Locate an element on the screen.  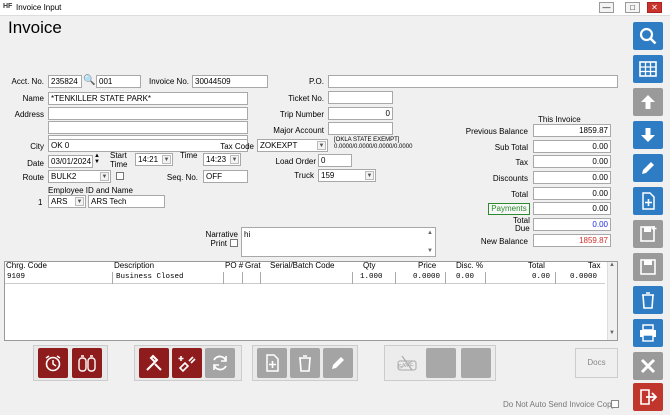
col-tax: Tax is located at coordinates (594, 265).